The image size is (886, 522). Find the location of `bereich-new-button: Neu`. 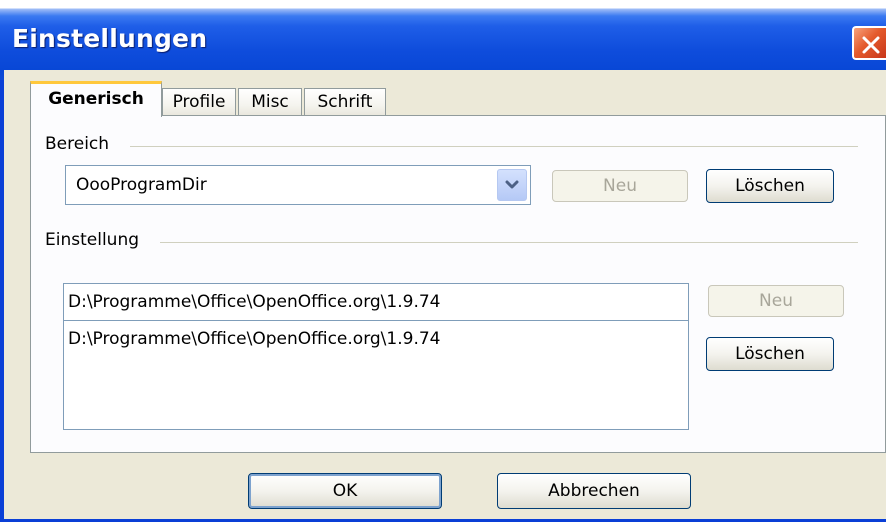

bereich-new-button: Neu is located at coordinates (620, 186).